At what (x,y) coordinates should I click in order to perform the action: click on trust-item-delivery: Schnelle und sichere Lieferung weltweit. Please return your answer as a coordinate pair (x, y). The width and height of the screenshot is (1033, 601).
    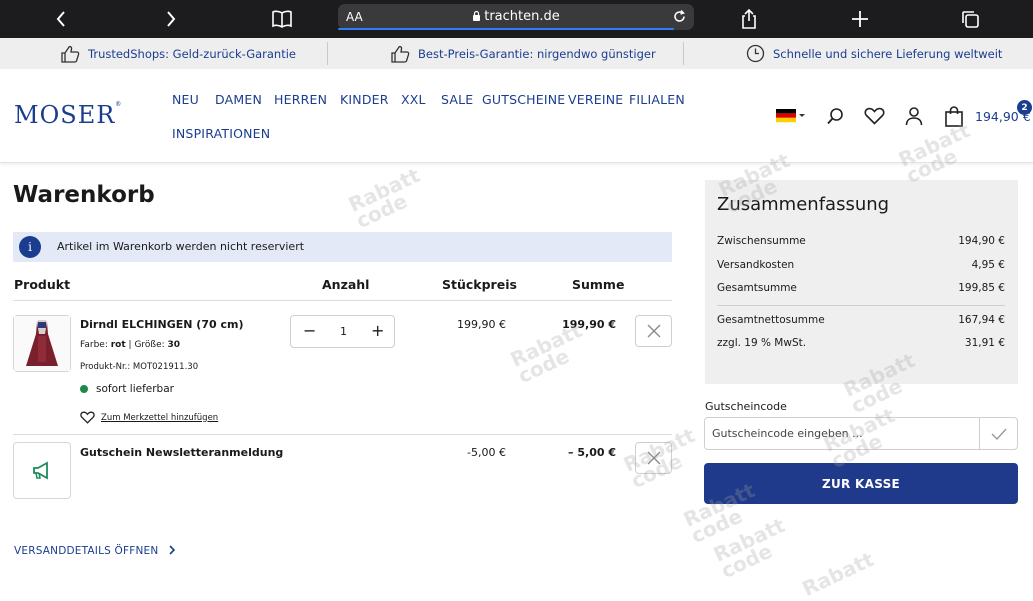
    Looking at the image, I should click on (874, 53).